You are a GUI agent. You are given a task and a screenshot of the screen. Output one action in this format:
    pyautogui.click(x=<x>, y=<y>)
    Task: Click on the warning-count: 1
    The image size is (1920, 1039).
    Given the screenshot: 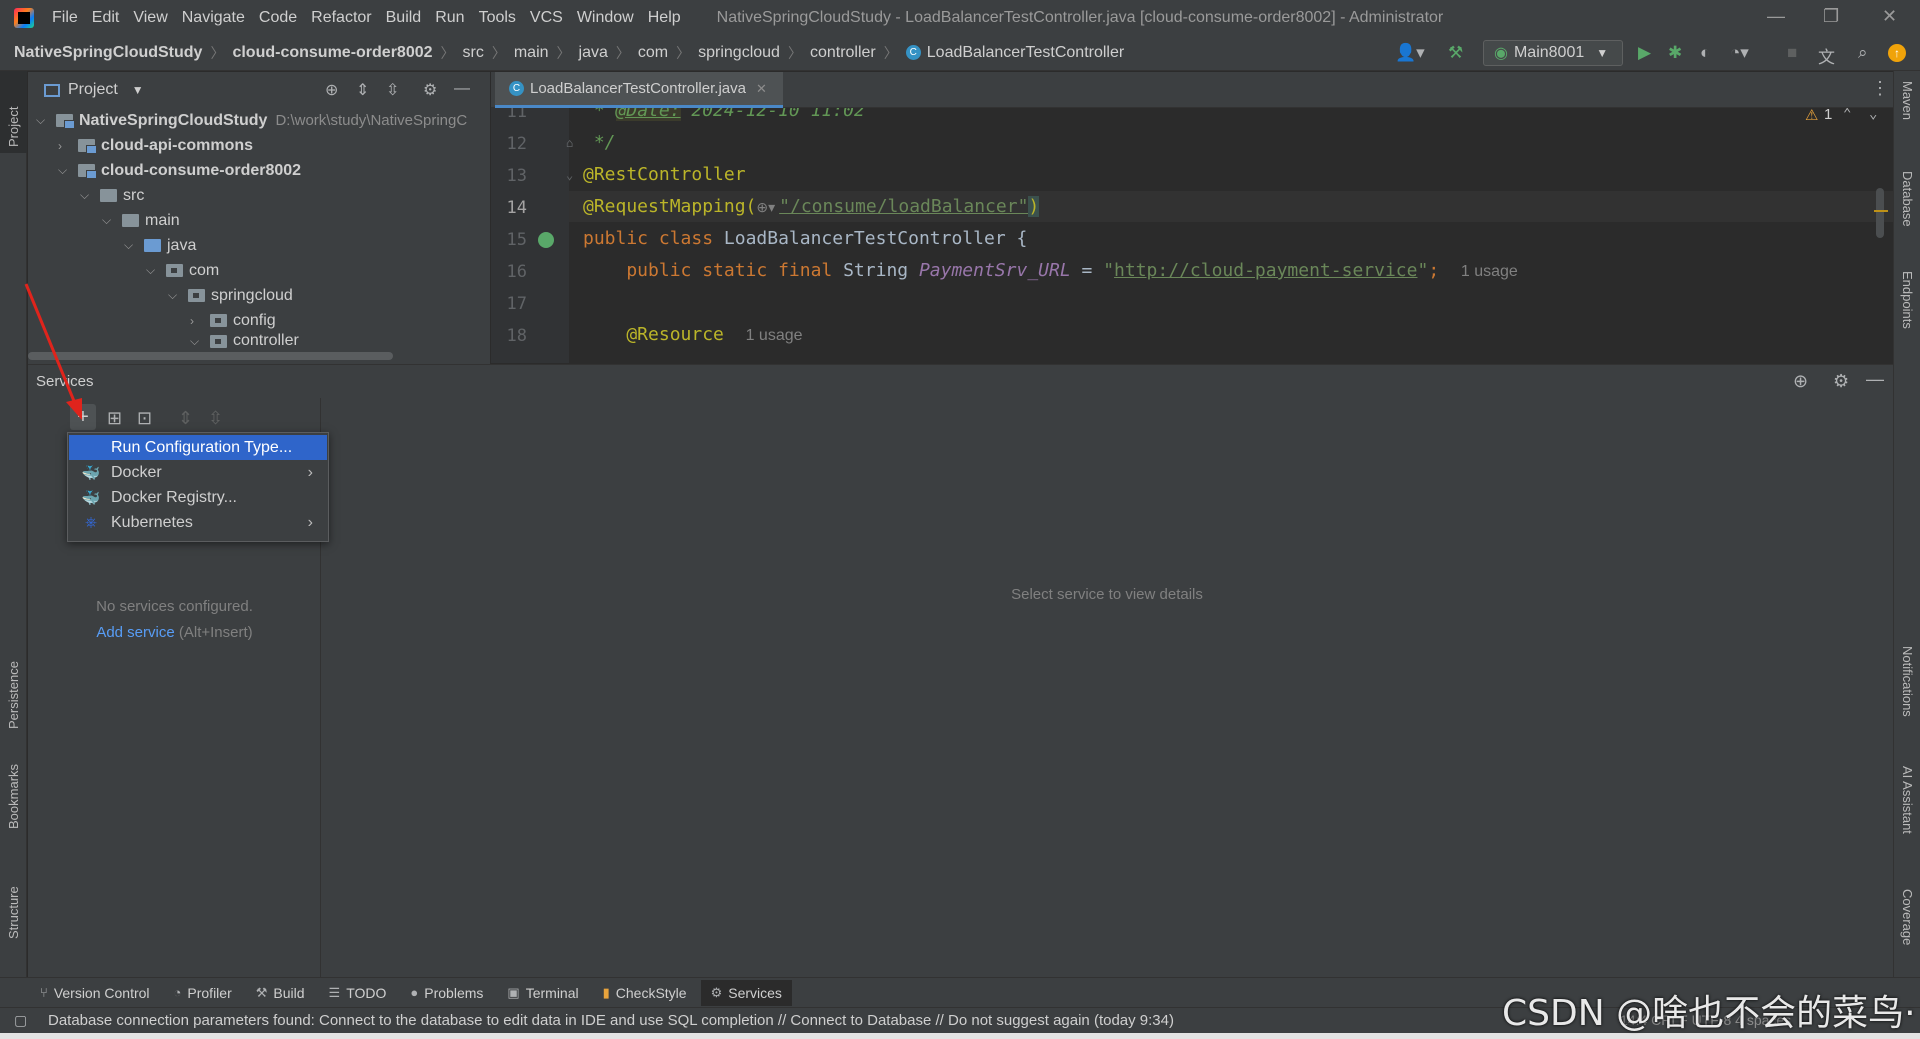 What is the action you would take?
    pyautogui.click(x=1828, y=115)
    